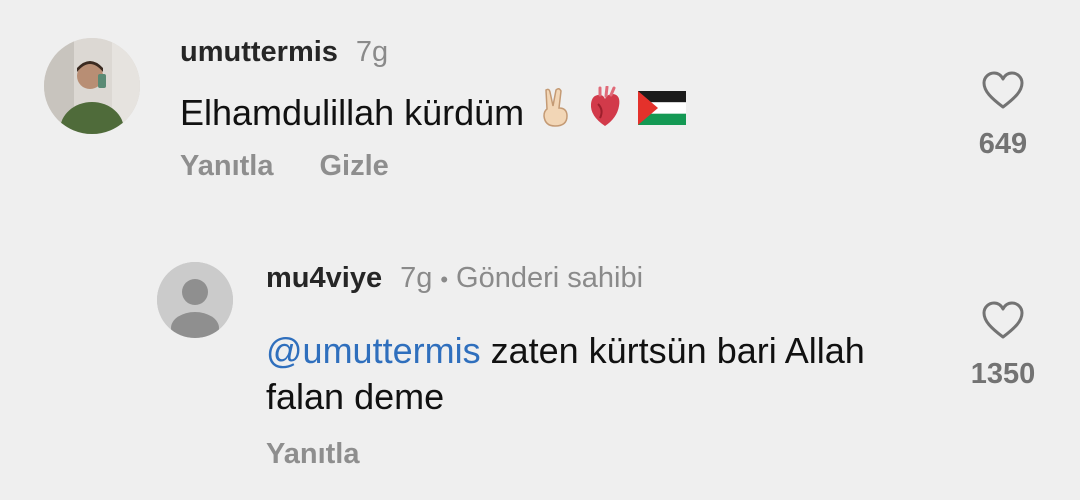  What do you see at coordinates (259, 52) in the screenshot?
I see `username: umuttermis` at bounding box center [259, 52].